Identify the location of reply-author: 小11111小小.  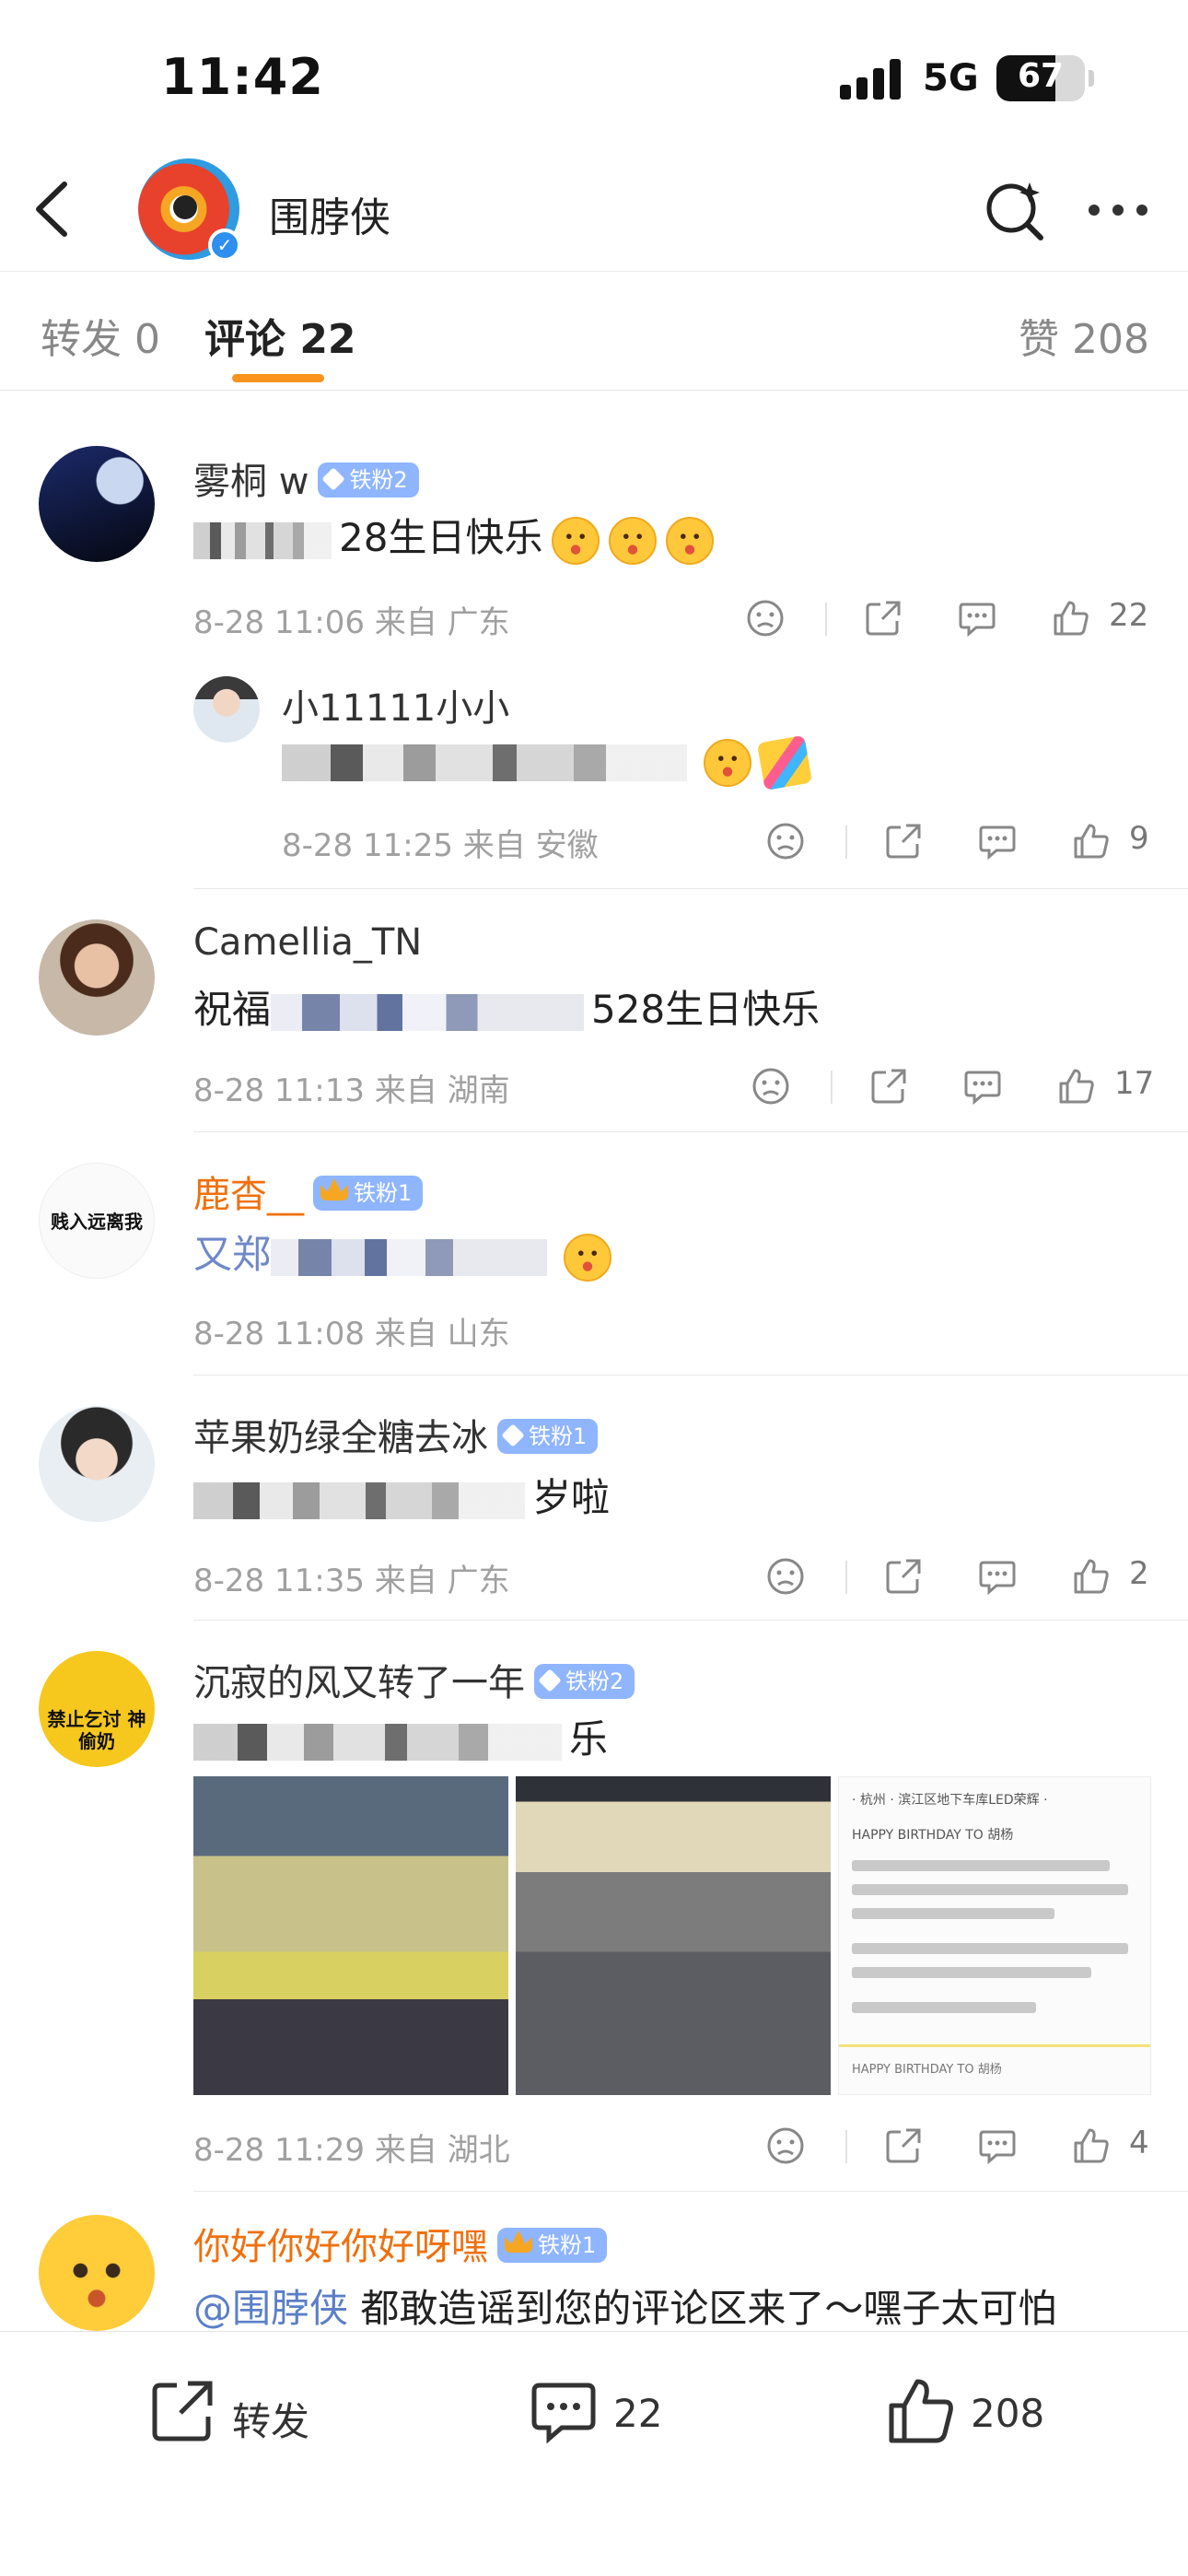
(395, 705).